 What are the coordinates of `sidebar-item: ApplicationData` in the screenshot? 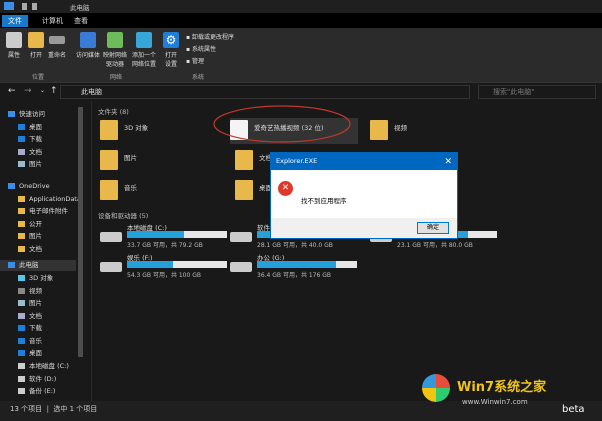 It's located at (49, 199).